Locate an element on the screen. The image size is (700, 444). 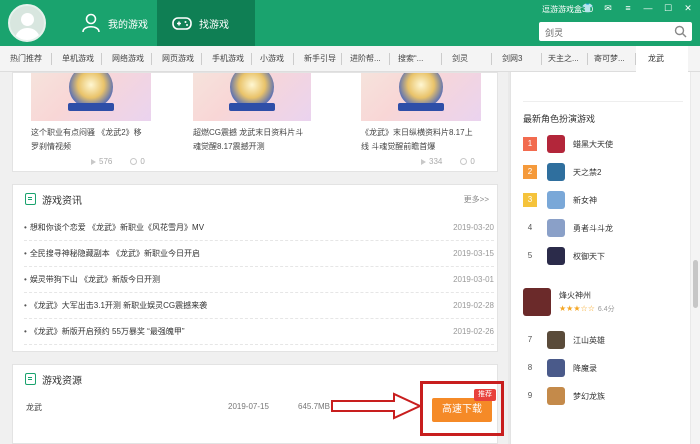
article-stats: 576 0 is located at coordinates (118, 161).